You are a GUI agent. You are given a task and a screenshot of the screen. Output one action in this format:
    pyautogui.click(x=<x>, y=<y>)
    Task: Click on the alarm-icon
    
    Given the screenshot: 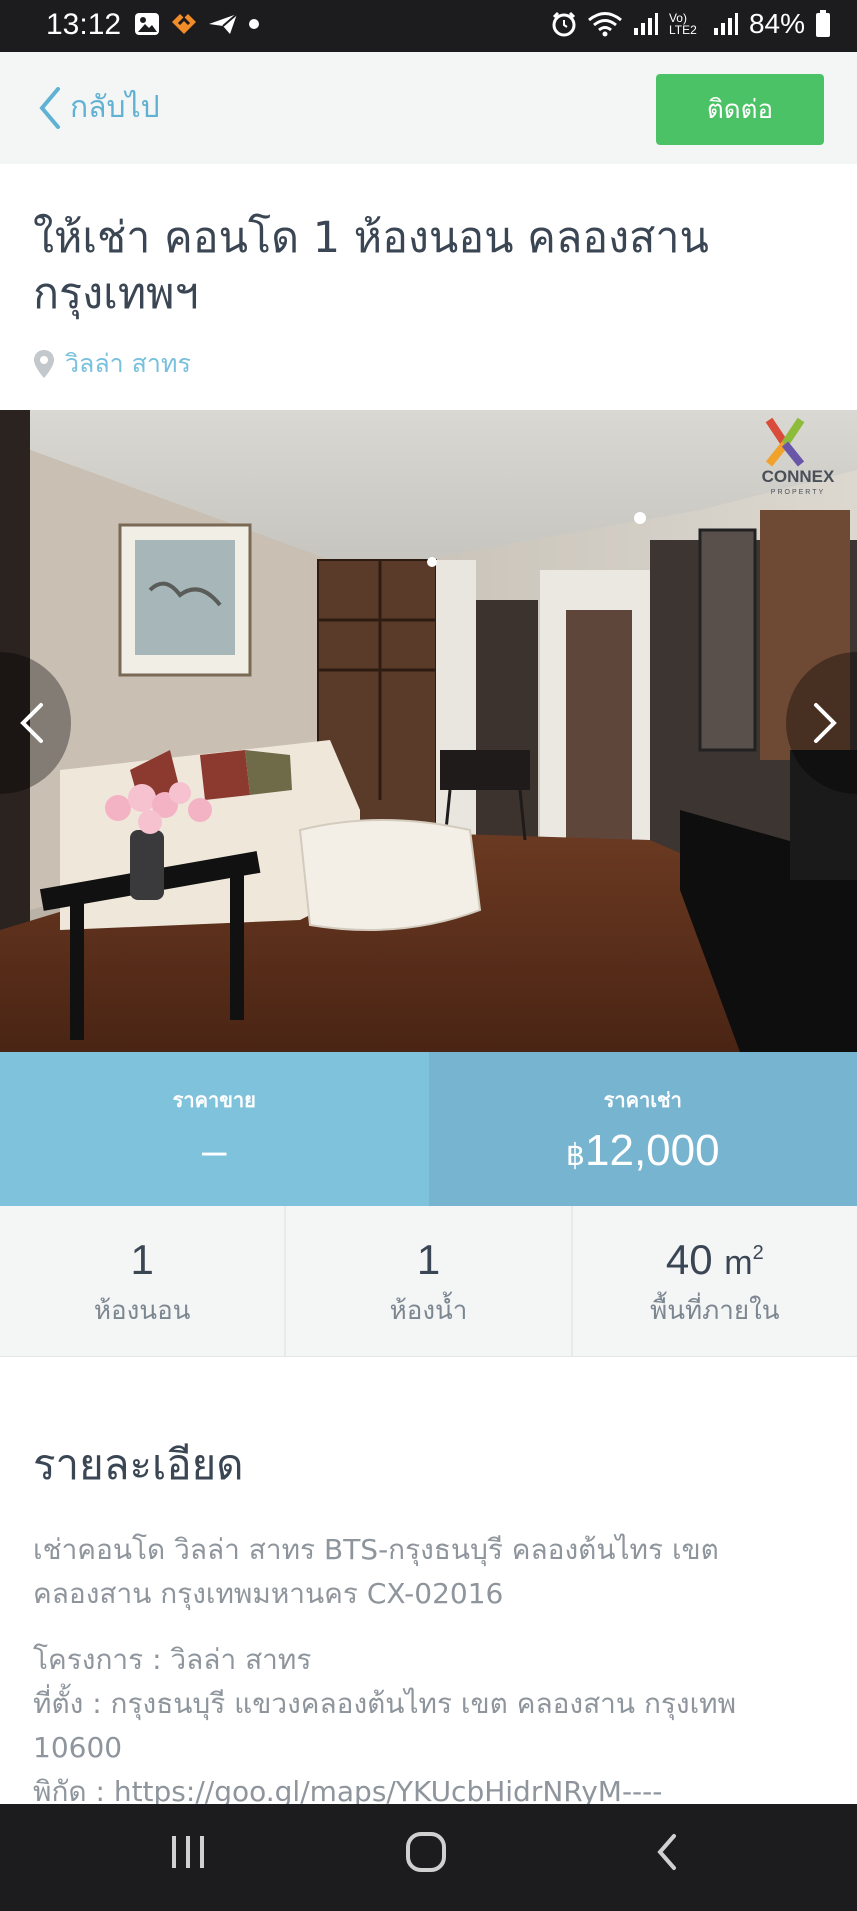 What is the action you would take?
    pyautogui.click(x=564, y=24)
    